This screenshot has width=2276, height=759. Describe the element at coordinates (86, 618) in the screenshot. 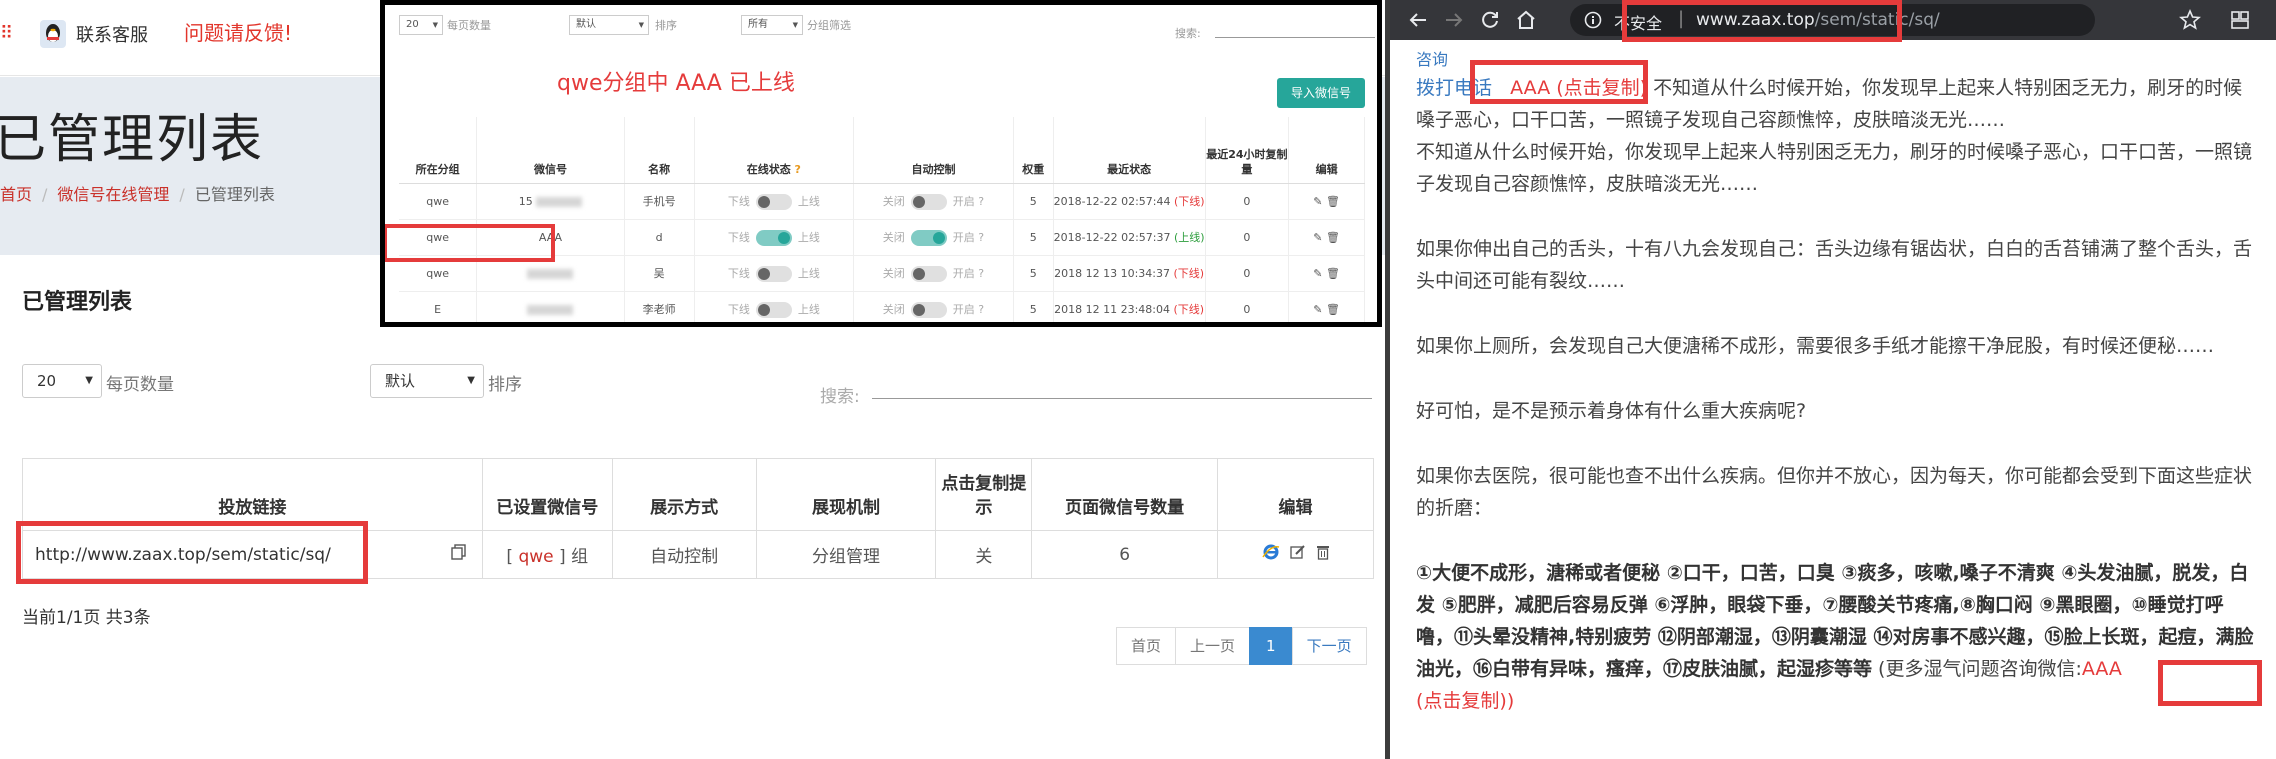

I see `page-info: 当前1/1页 共3条` at that location.